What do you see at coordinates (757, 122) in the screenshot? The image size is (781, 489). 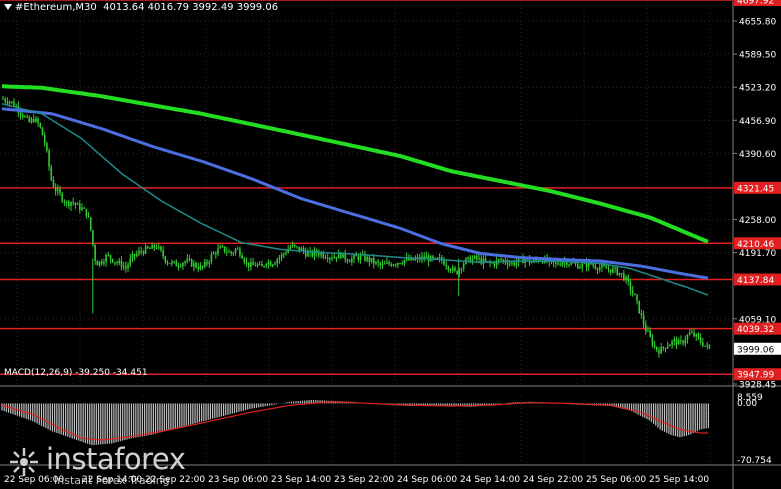 I see `y-tick-label: 4456.90` at bounding box center [757, 122].